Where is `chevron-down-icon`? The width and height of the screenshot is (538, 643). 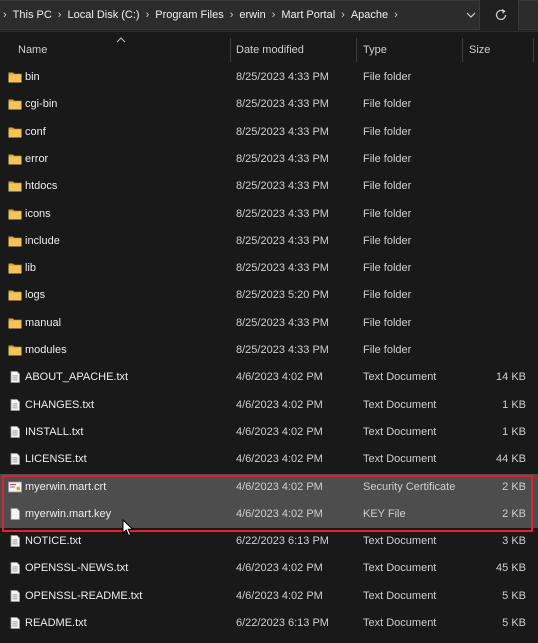 chevron-down-icon is located at coordinates (471, 15).